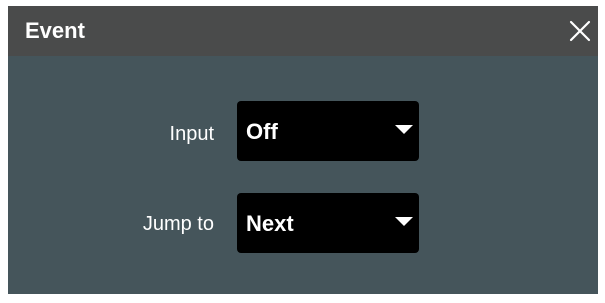 This screenshot has width=605, height=303. I want to click on input-label: Input, so click(191, 134).